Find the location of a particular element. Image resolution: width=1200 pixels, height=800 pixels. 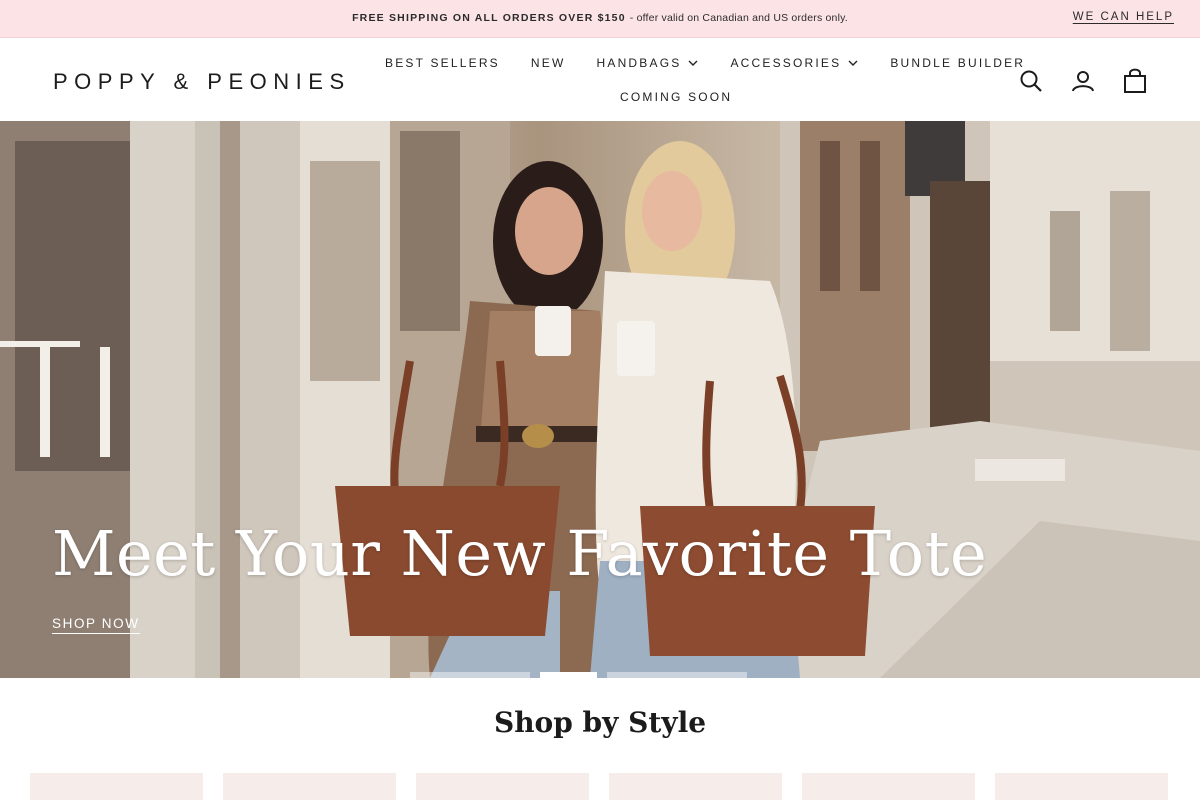

hero-title: Meet Your New Favorite Tote is located at coordinates (520, 553).